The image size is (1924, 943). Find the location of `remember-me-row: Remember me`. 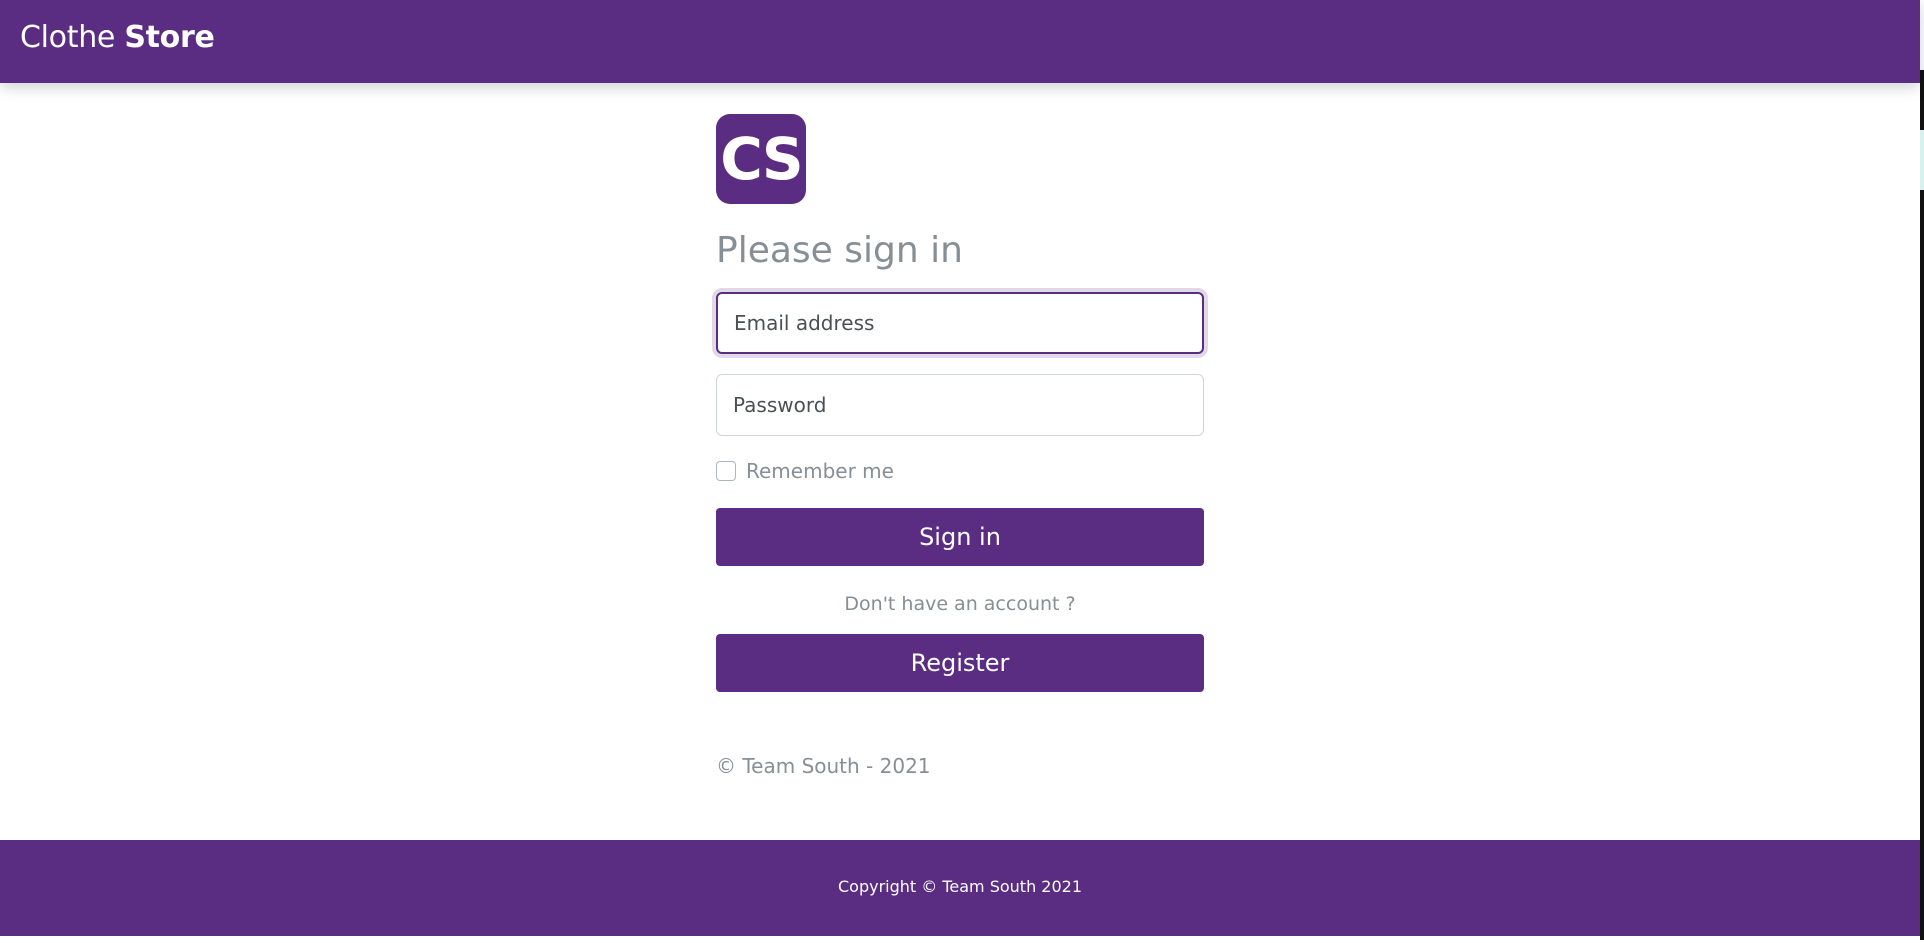

remember-me-row: Remember me is located at coordinates (960, 471).